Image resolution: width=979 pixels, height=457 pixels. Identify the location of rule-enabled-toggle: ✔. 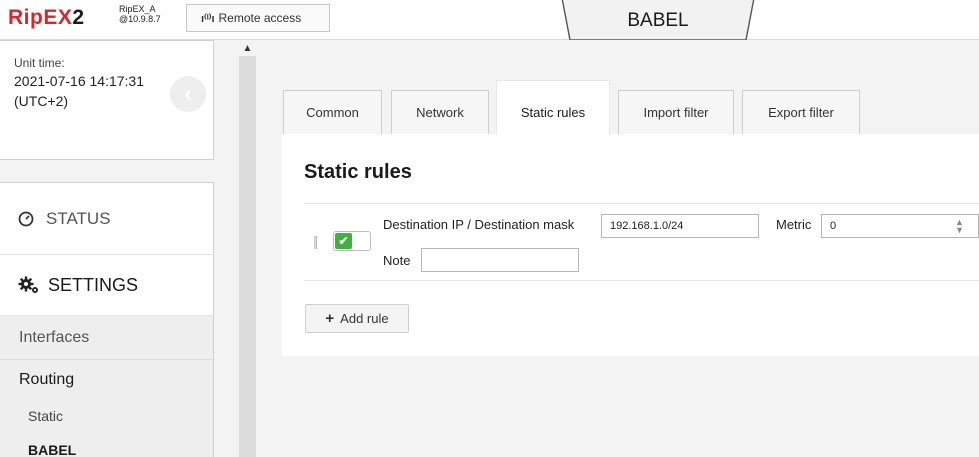
(352, 241).